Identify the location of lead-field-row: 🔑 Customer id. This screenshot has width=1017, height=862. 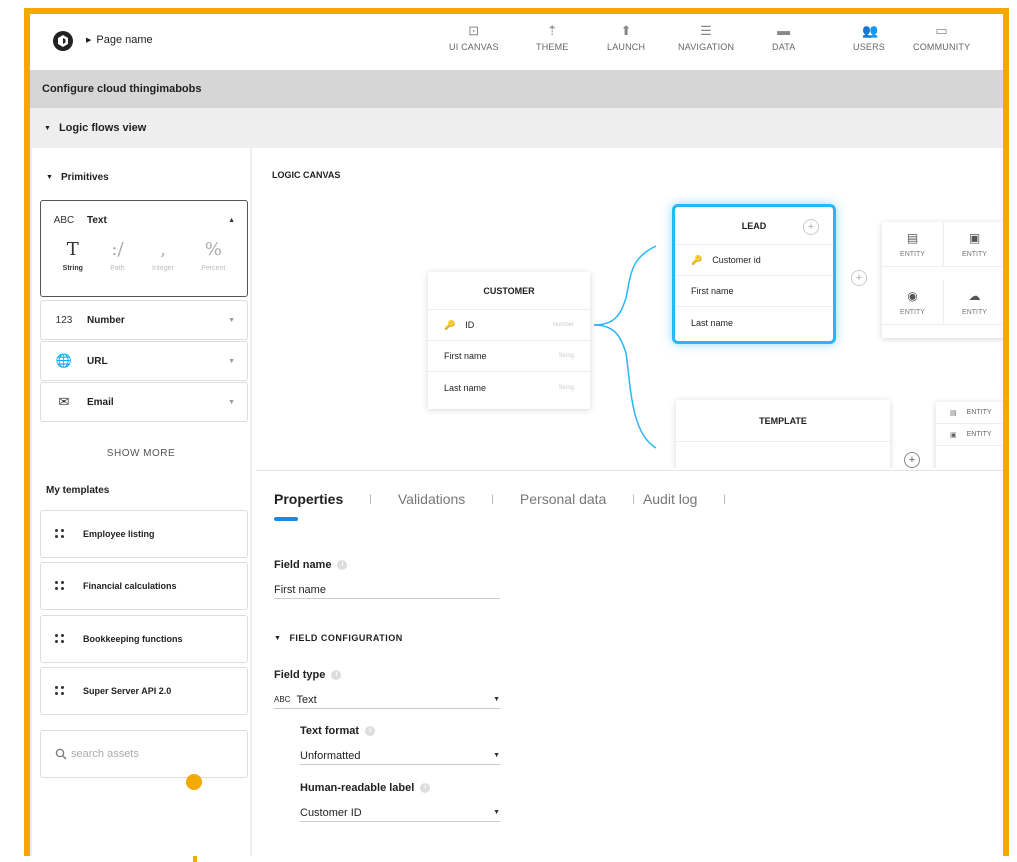
(754, 260).